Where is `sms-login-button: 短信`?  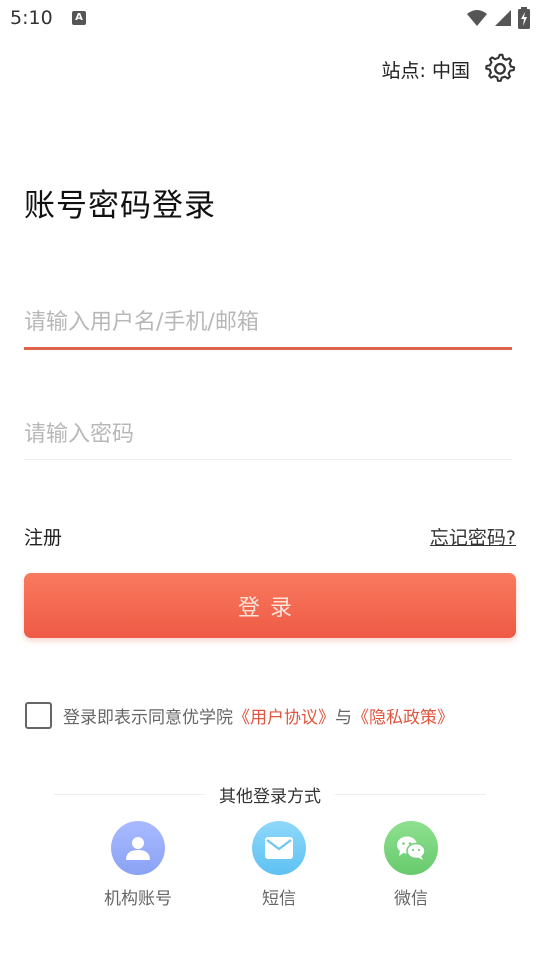
sms-login-button: 短信 is located at coordinates (279, 865).